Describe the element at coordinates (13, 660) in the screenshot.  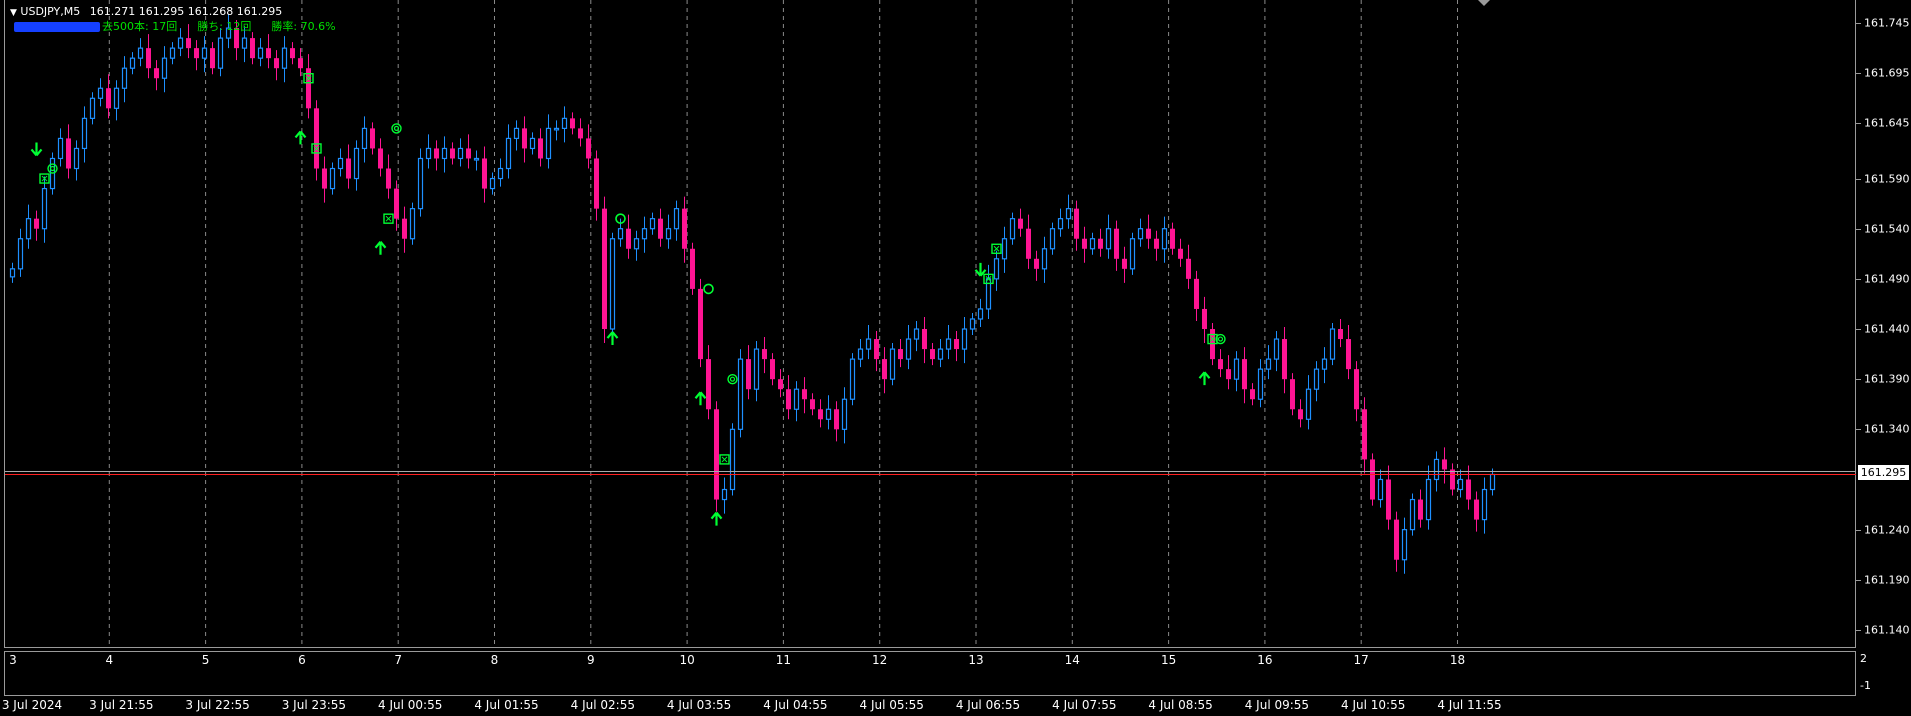
I see `index-label: 3` at that location.